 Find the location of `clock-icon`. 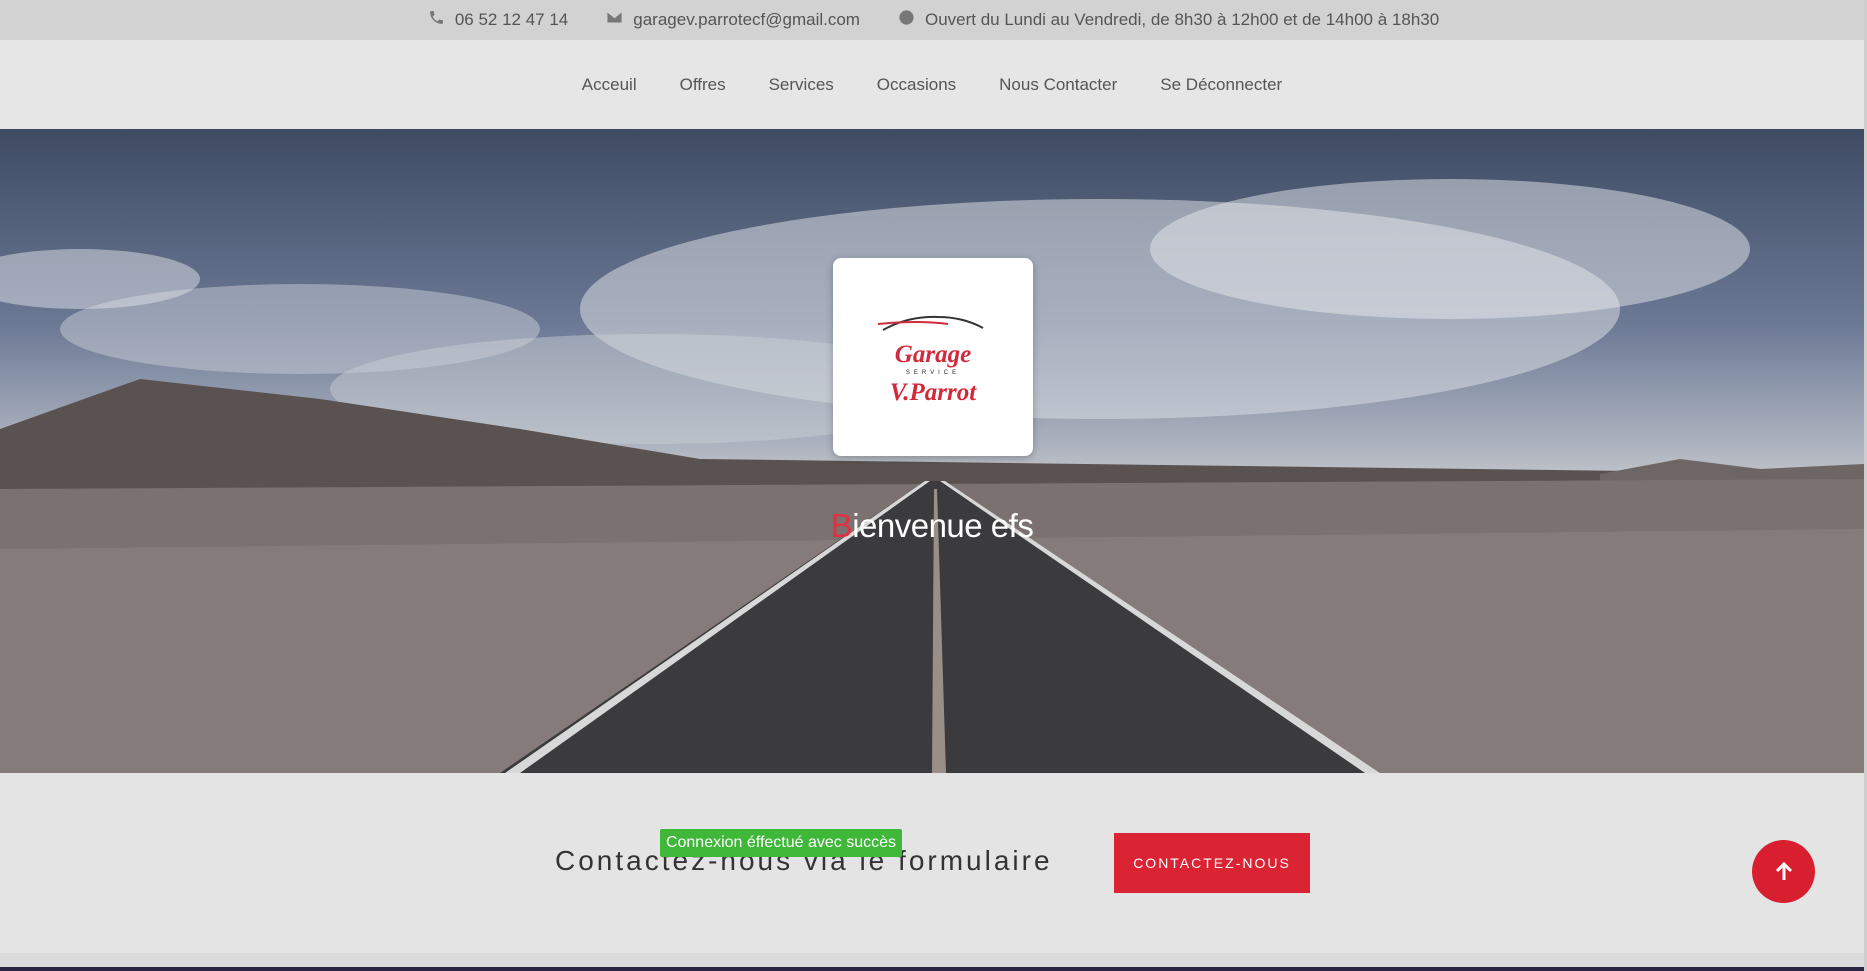

clock-icon is located at coordinates (906, 20).